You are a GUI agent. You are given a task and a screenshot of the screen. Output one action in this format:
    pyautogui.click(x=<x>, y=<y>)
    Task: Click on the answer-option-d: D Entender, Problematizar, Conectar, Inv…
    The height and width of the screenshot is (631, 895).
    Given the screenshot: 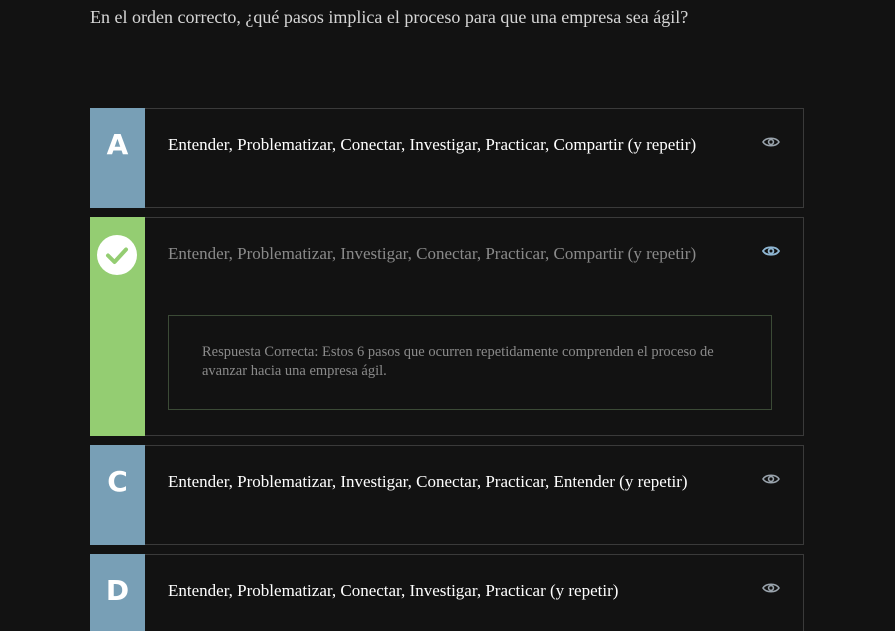 What is the action you would take?
    pyautogui.click(x=447, y=592)
    